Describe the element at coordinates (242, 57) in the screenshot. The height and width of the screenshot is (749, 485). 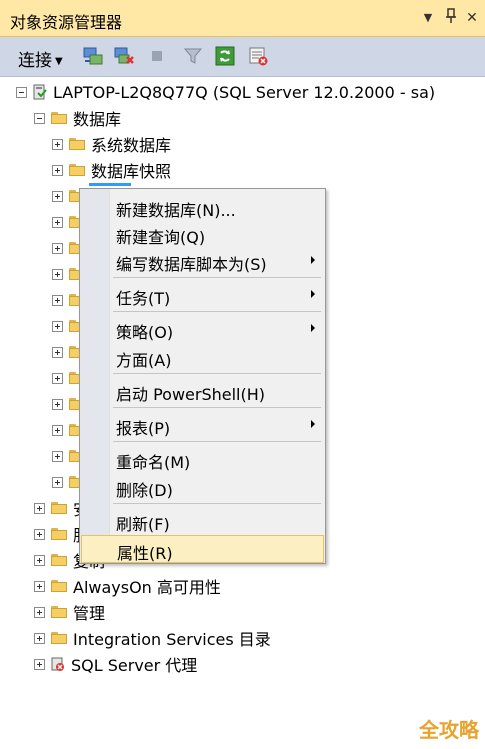
I see `object-explorer-toolbar: 连接 ▼` at that location.